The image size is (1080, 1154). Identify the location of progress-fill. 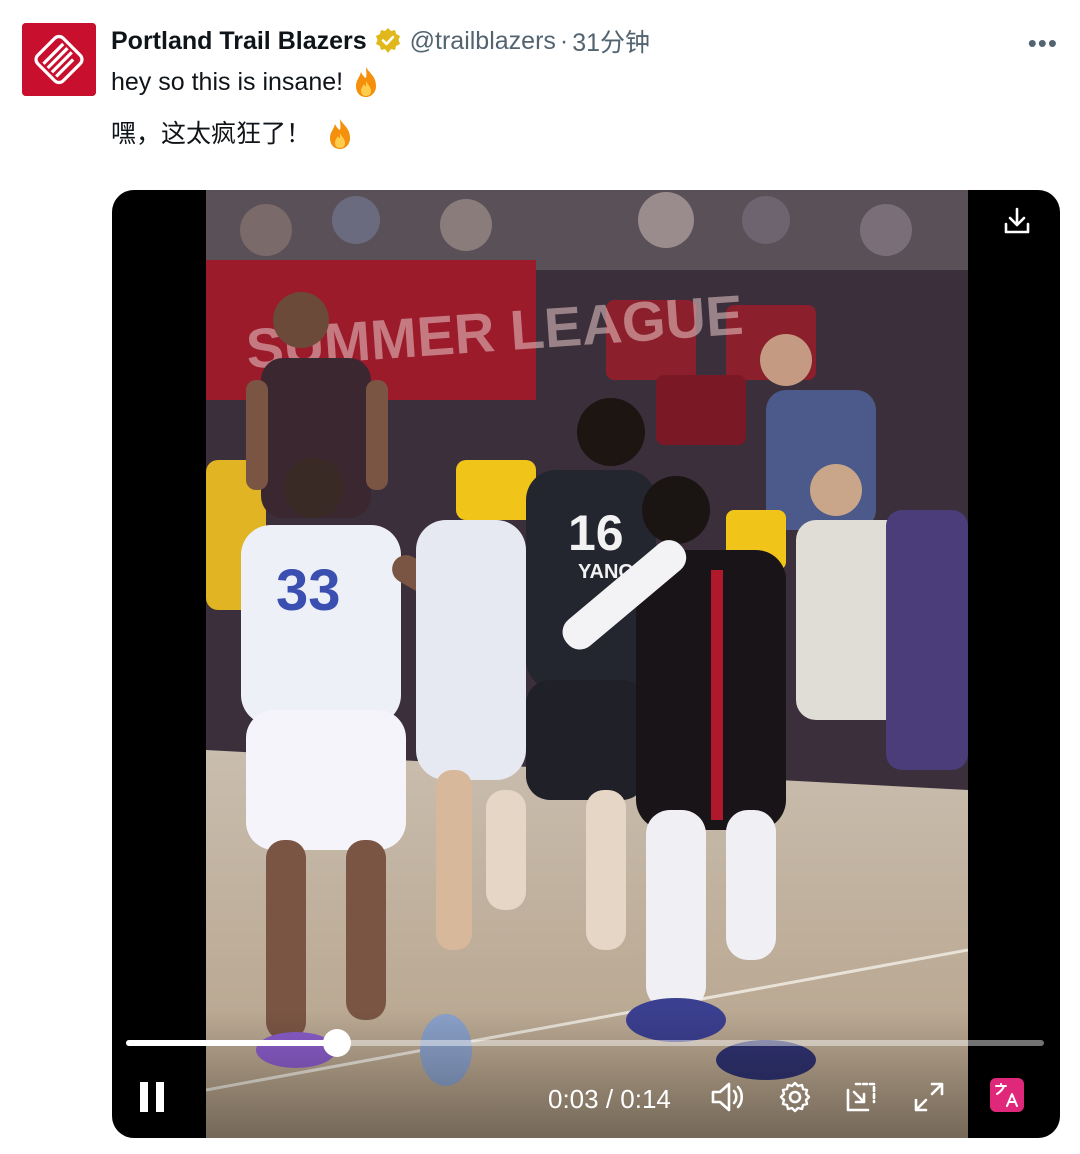
(232, 1043).